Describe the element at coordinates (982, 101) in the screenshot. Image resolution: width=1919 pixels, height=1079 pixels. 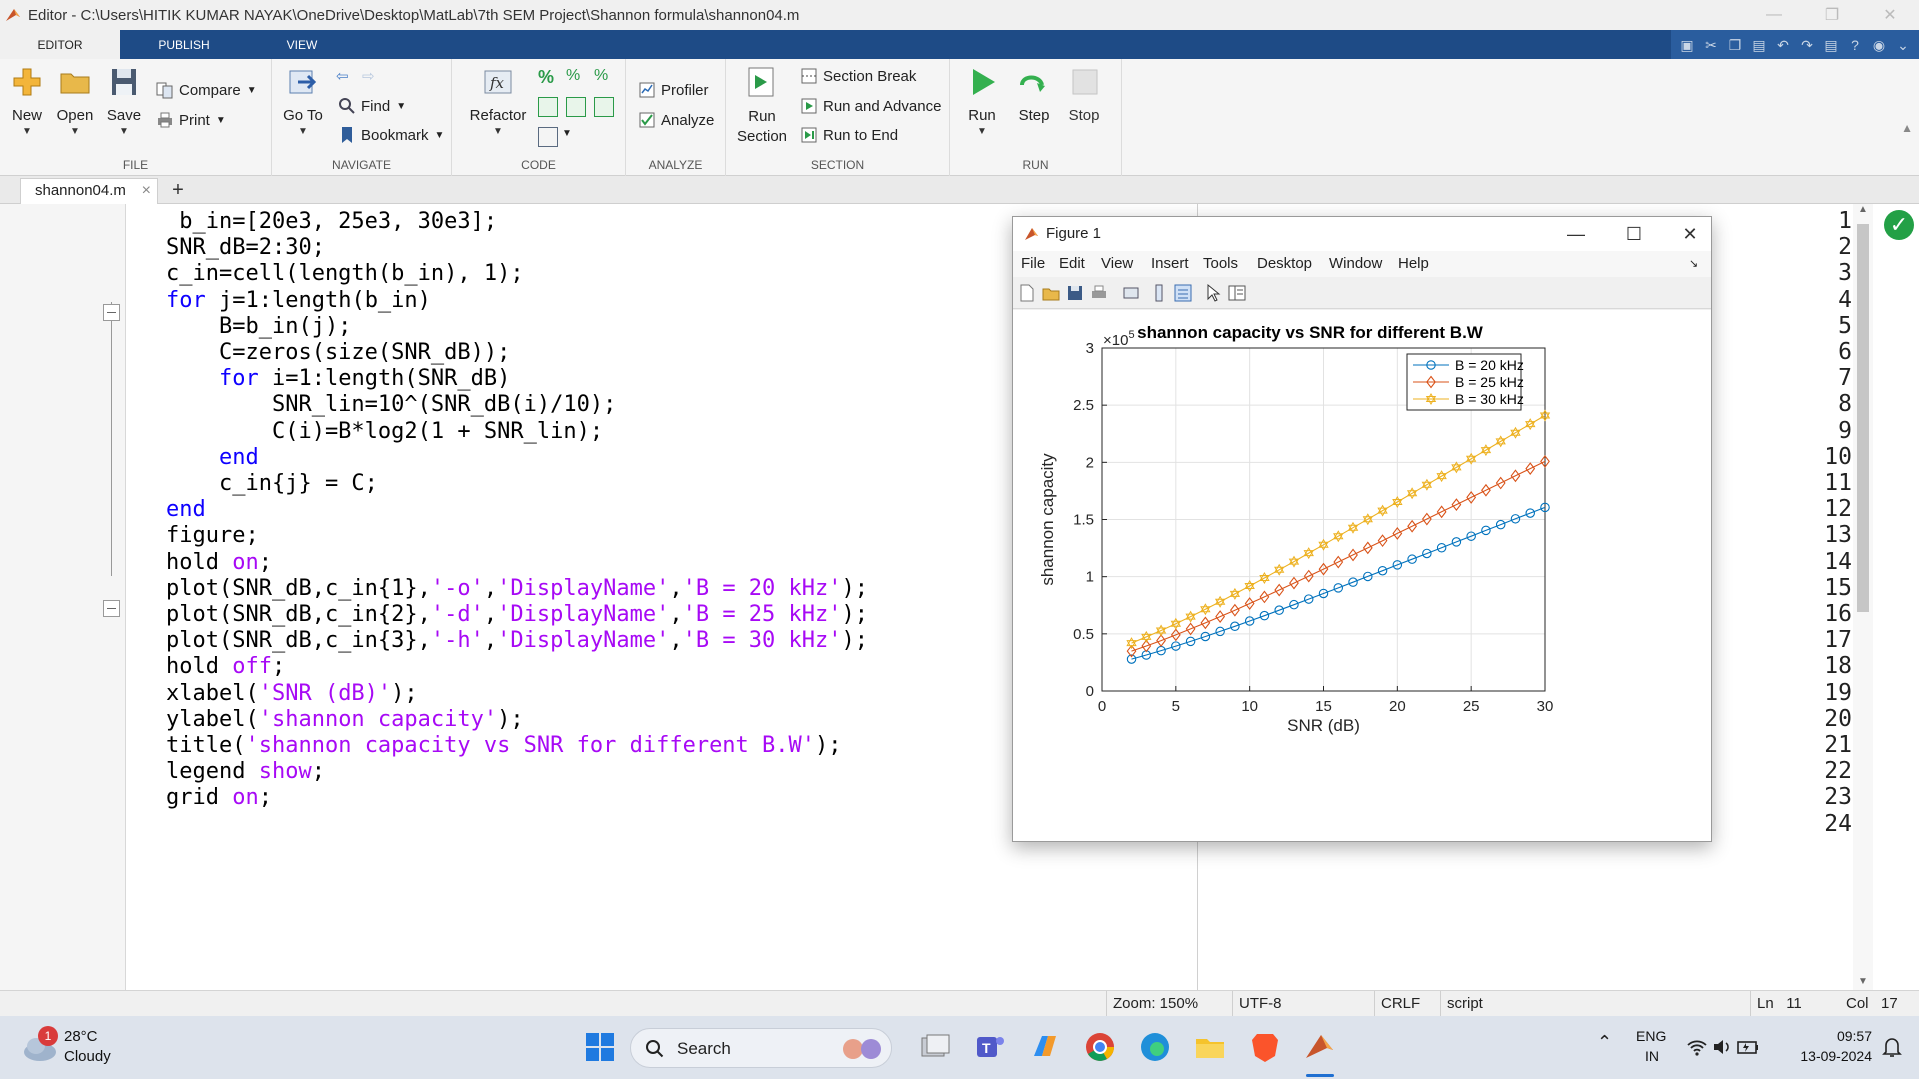
I see `run-button: Run ▼` at that location.